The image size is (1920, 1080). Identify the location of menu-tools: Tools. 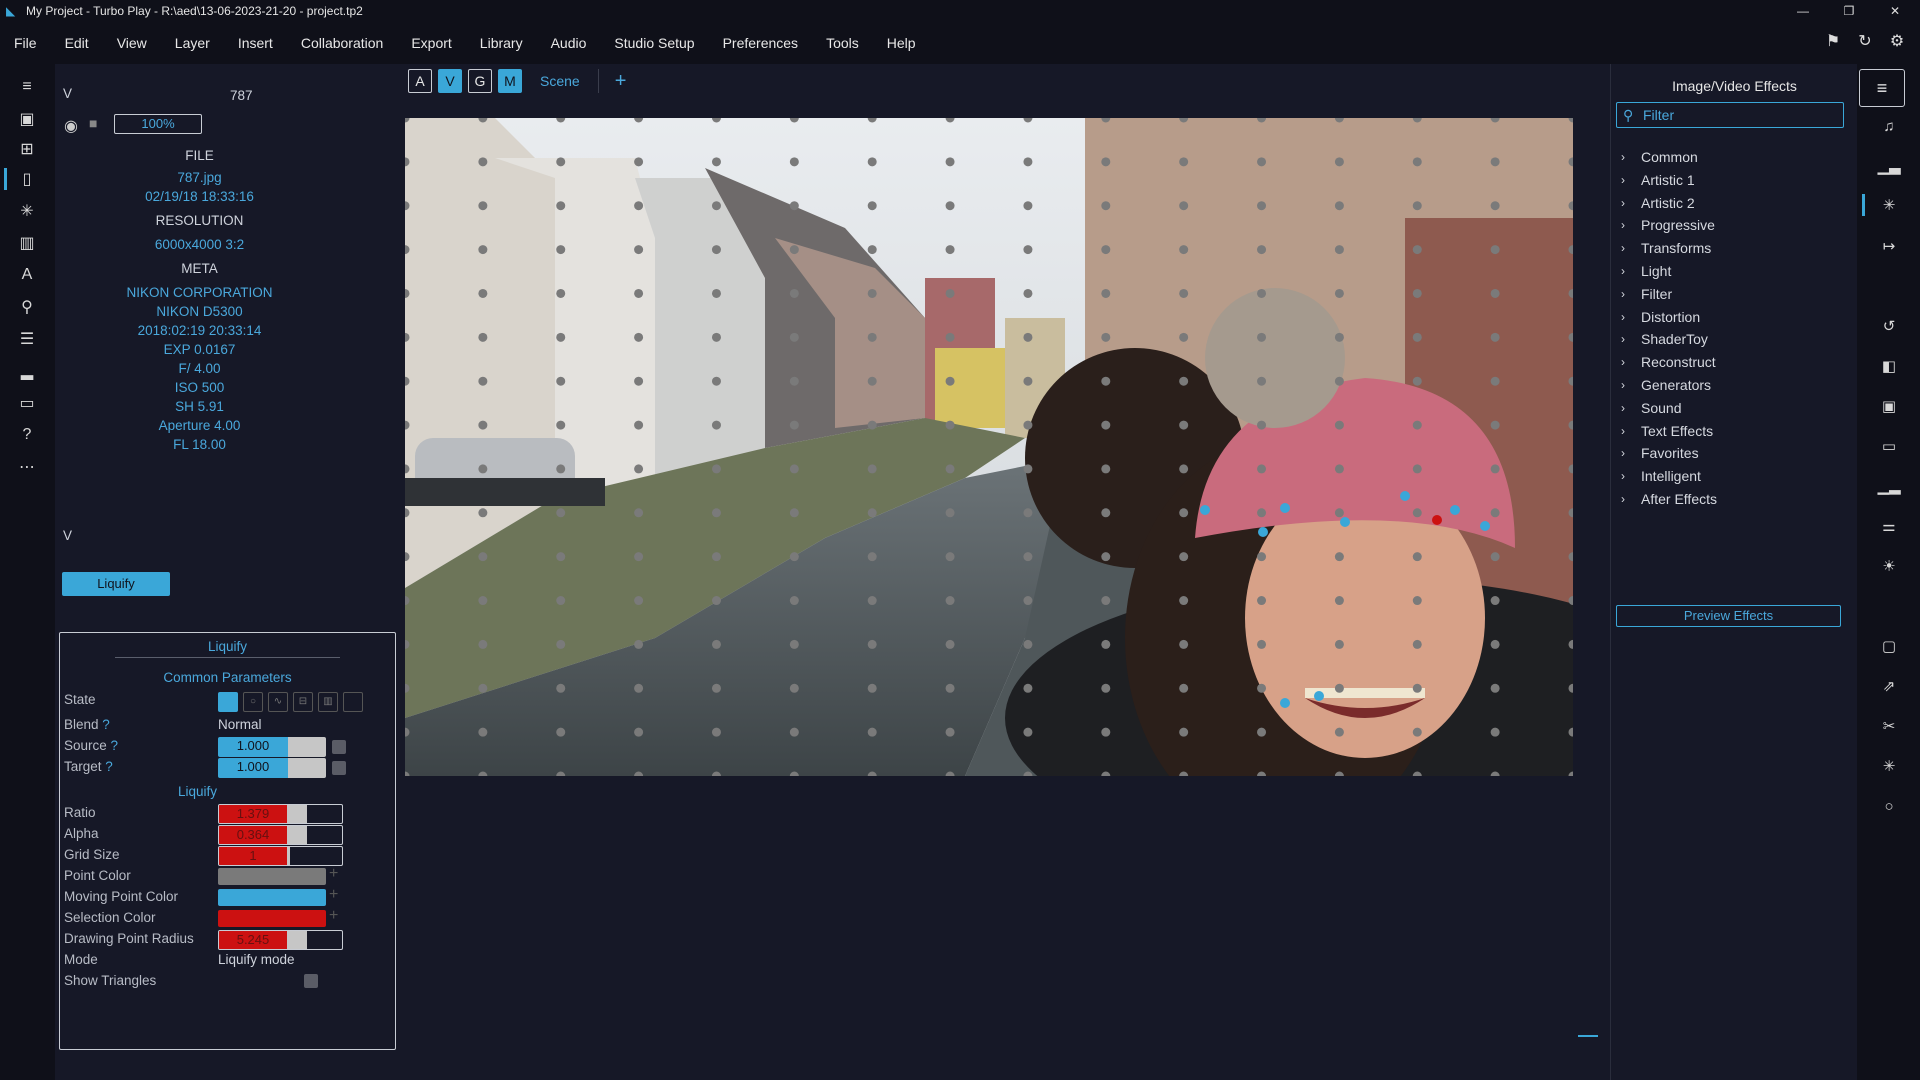
(842, 43).